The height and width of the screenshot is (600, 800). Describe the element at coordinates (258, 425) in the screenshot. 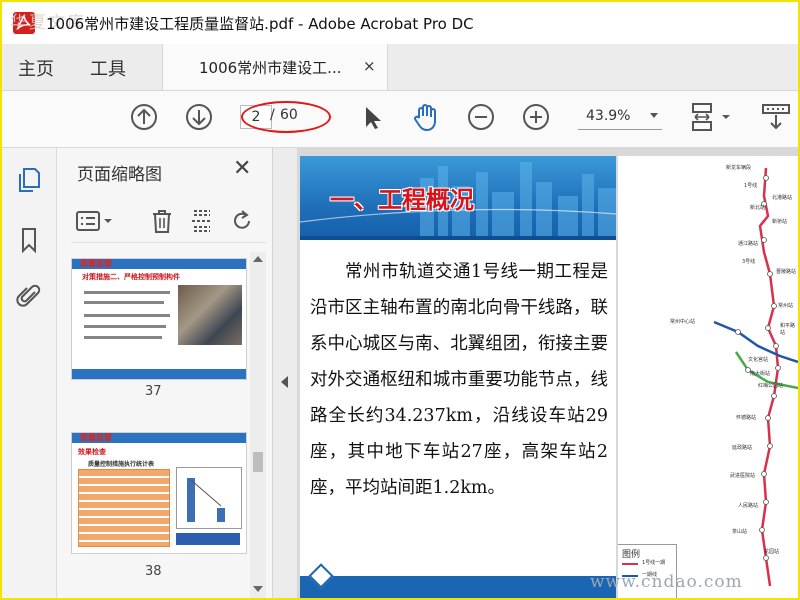

I see `thumbnail-scrollbar` at that location.